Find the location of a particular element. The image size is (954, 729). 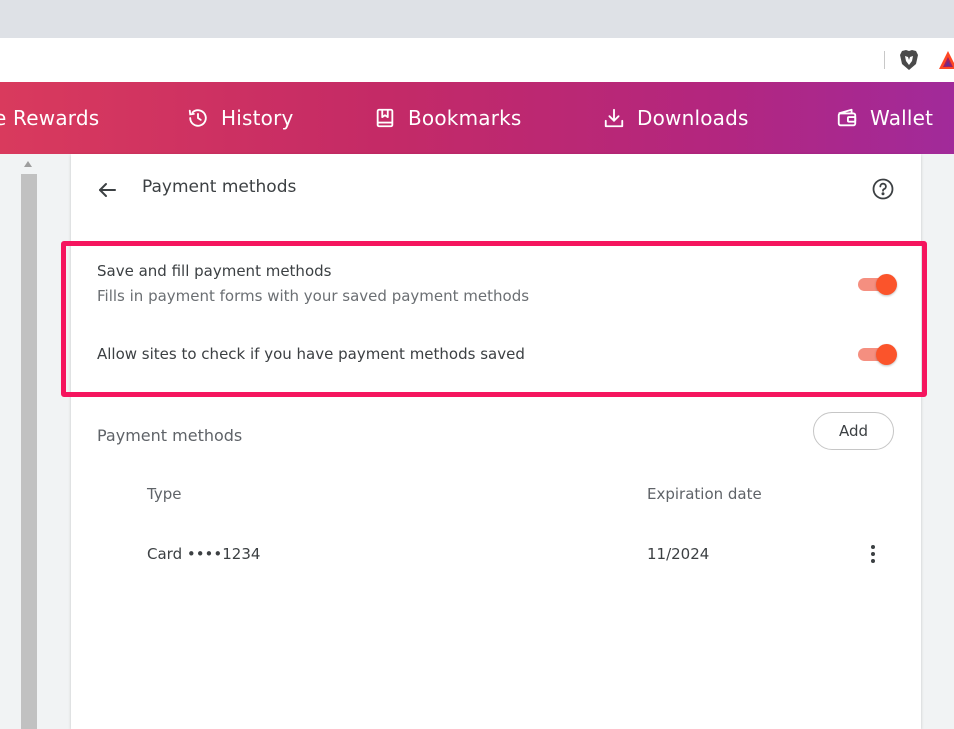

nav-item-downloads: Downloads is located at coordinates (676, 118).